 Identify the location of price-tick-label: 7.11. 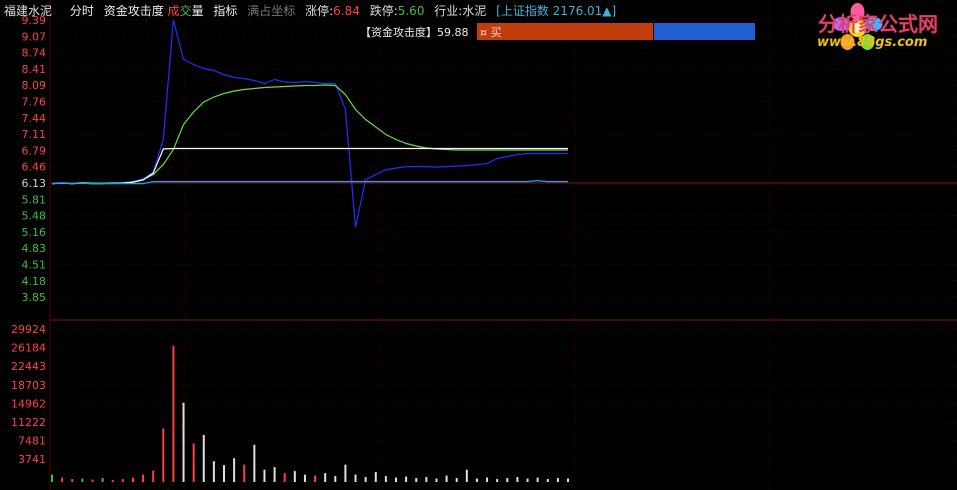
(34, 134).